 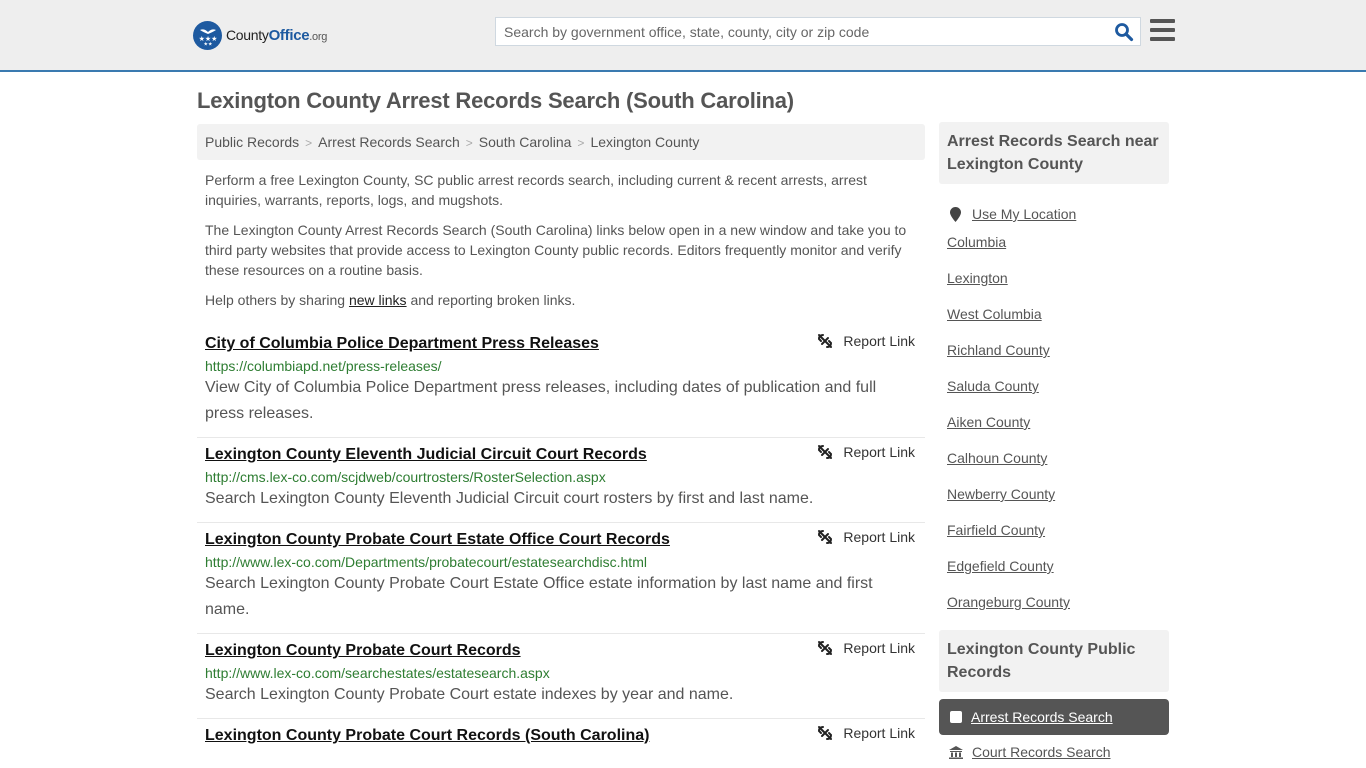 I want to click on site-header: ★★★ ★★ CountyOffice.org, so click(x=683, y=36).